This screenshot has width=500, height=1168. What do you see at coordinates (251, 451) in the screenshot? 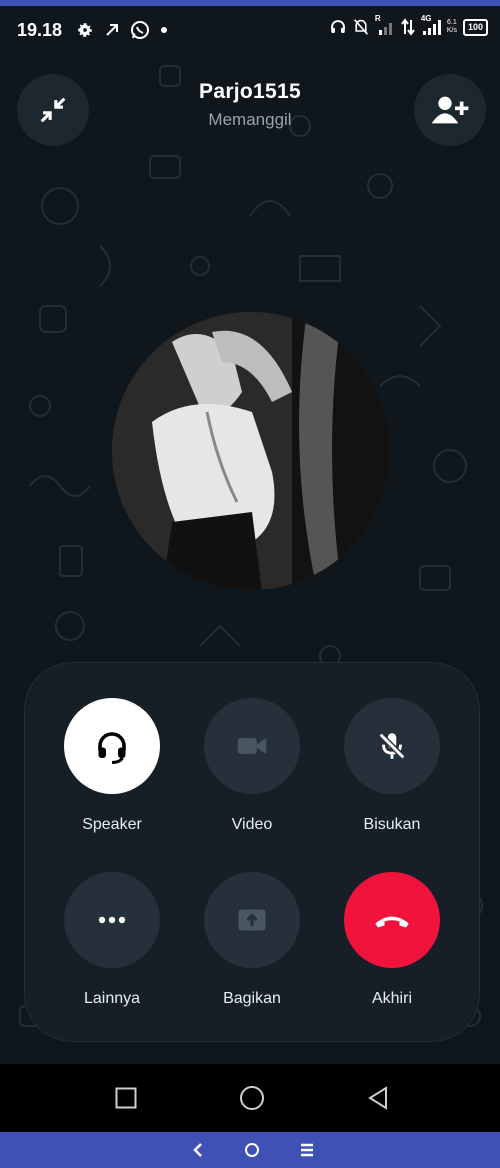
I see `contact-avatar` at bounding box center [251, 451].